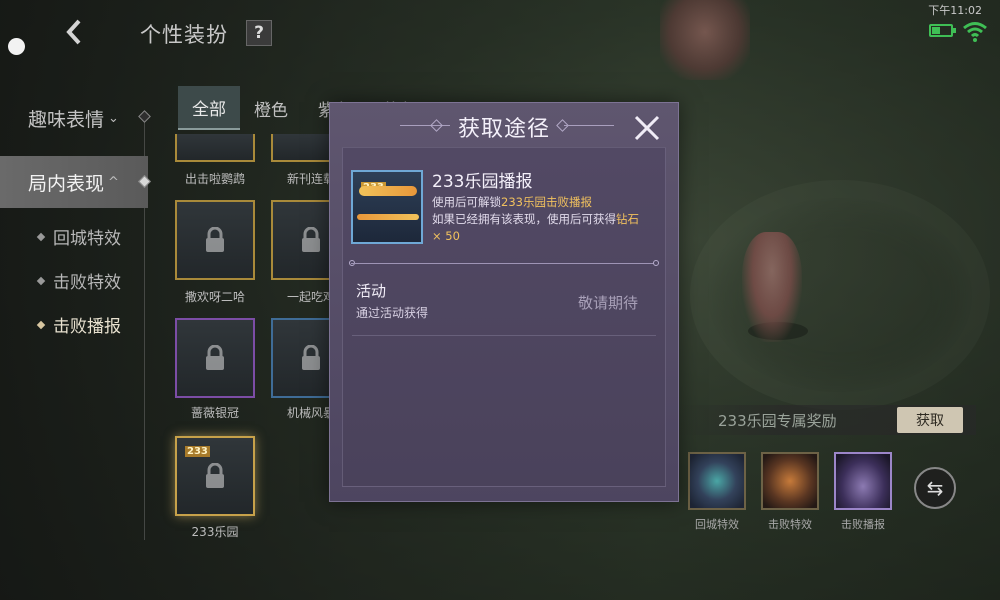  I want to click on item-card-label: 出击啦鹦鹉, so click(214, 179).